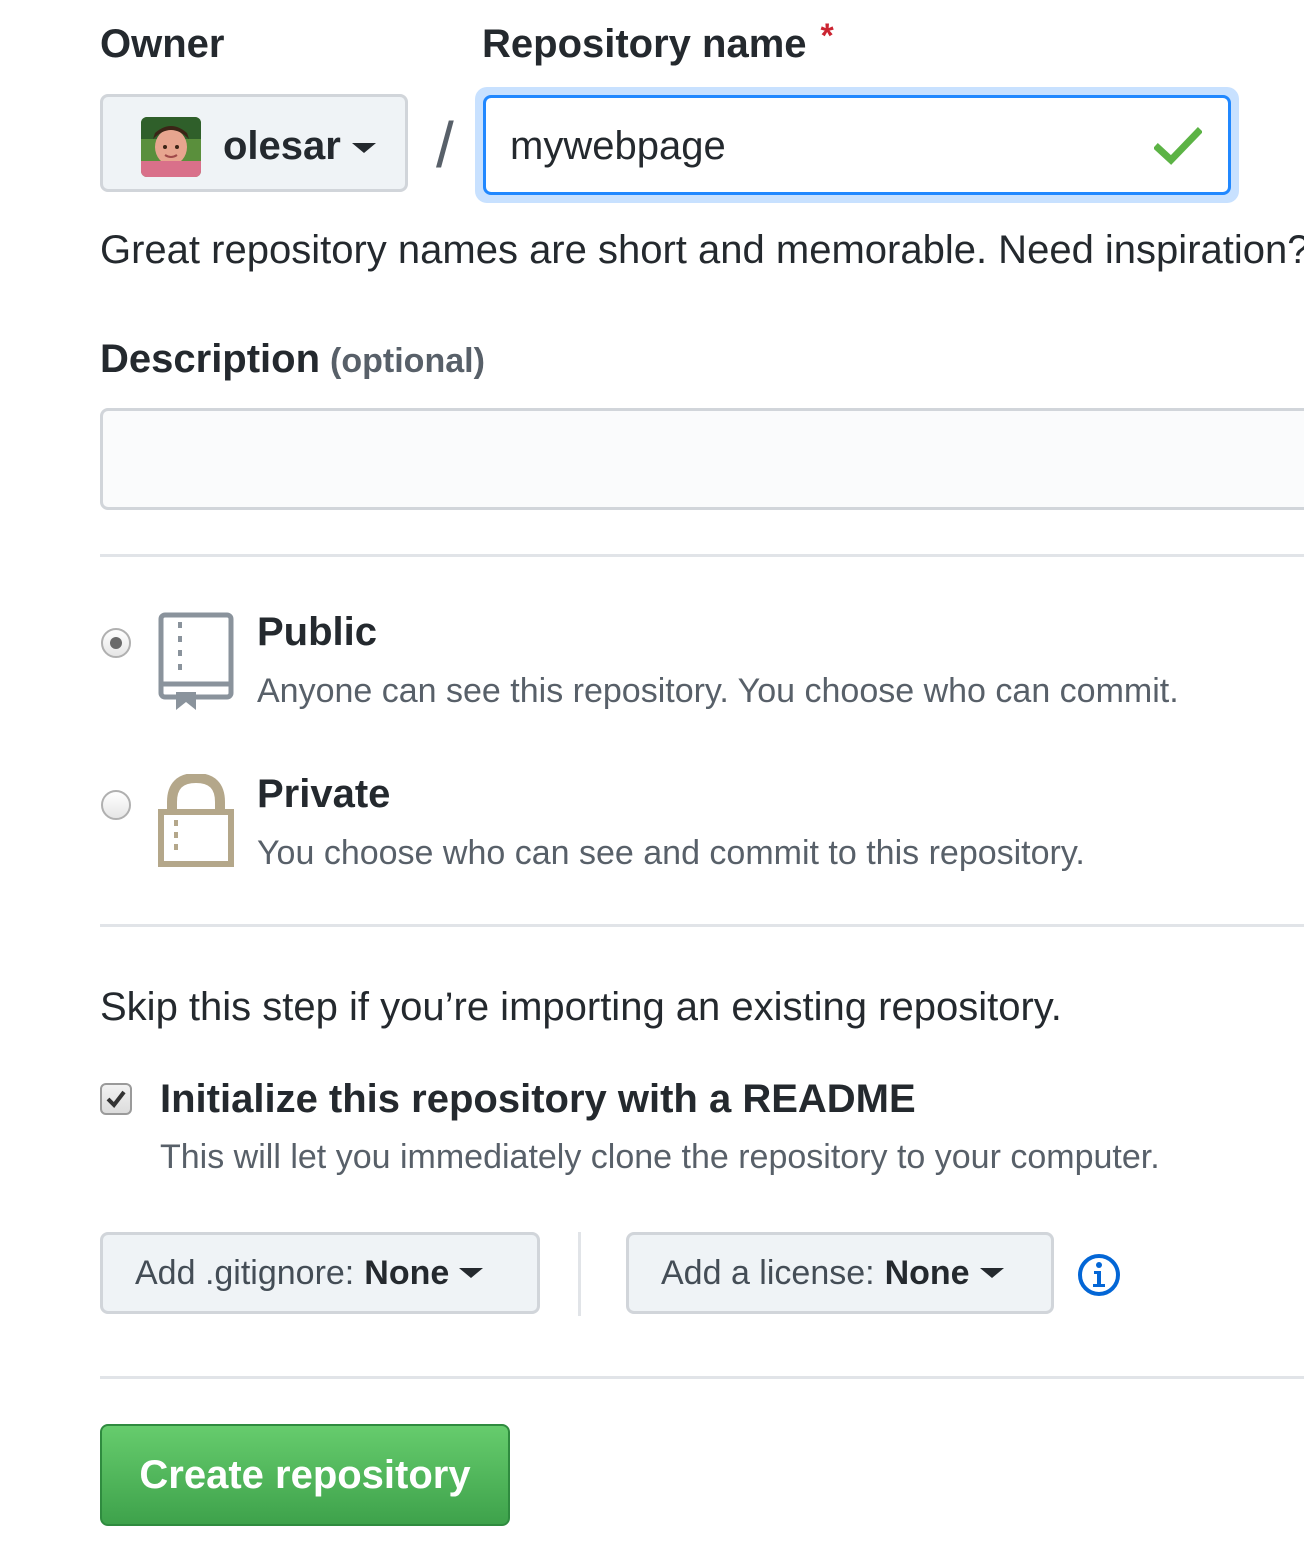 The width and height of the screenshot is (1304, 1564). What do you see at coordinates (1099, 1275) in the screenshot?
I see `info-icon` at bounding box center [1099, 1275].